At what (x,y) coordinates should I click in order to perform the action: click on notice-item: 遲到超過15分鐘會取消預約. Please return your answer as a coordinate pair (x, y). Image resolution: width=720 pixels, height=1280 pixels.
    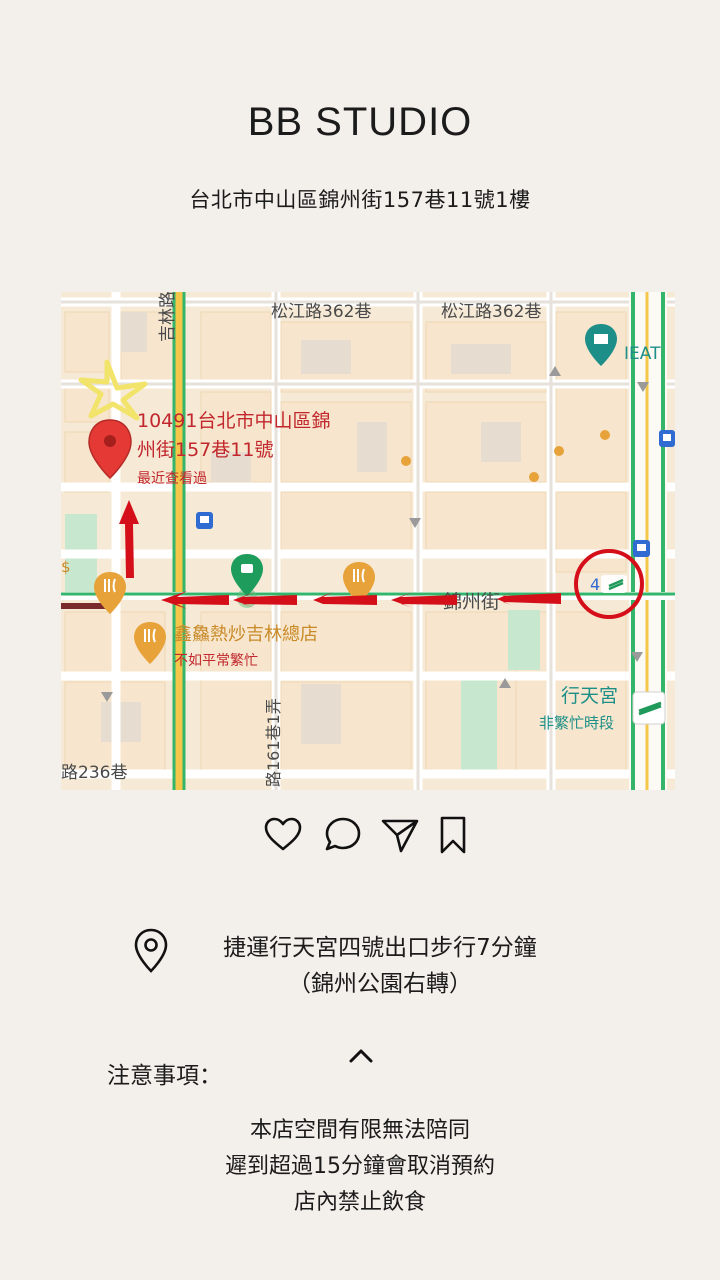
    Looking at the image, I should click on (360, 1166).